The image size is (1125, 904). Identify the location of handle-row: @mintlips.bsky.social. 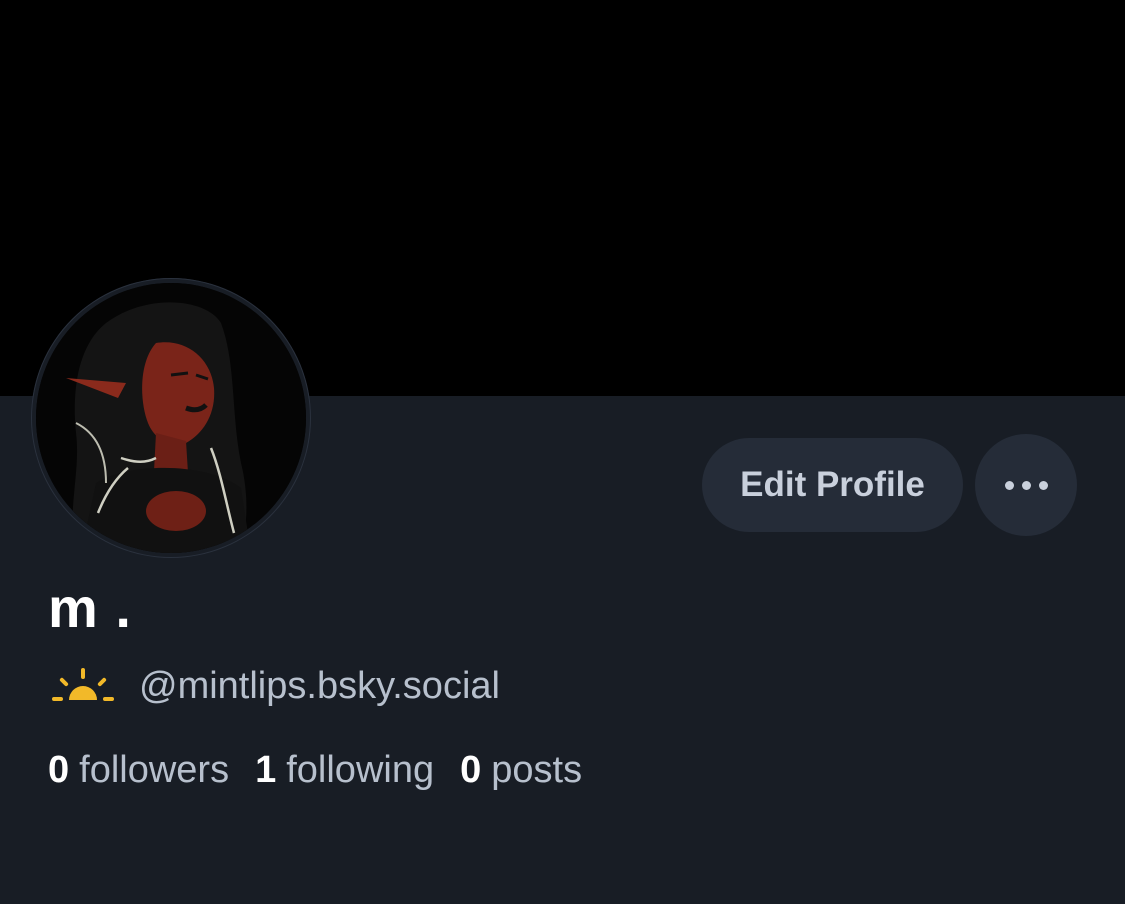
(276, 686).